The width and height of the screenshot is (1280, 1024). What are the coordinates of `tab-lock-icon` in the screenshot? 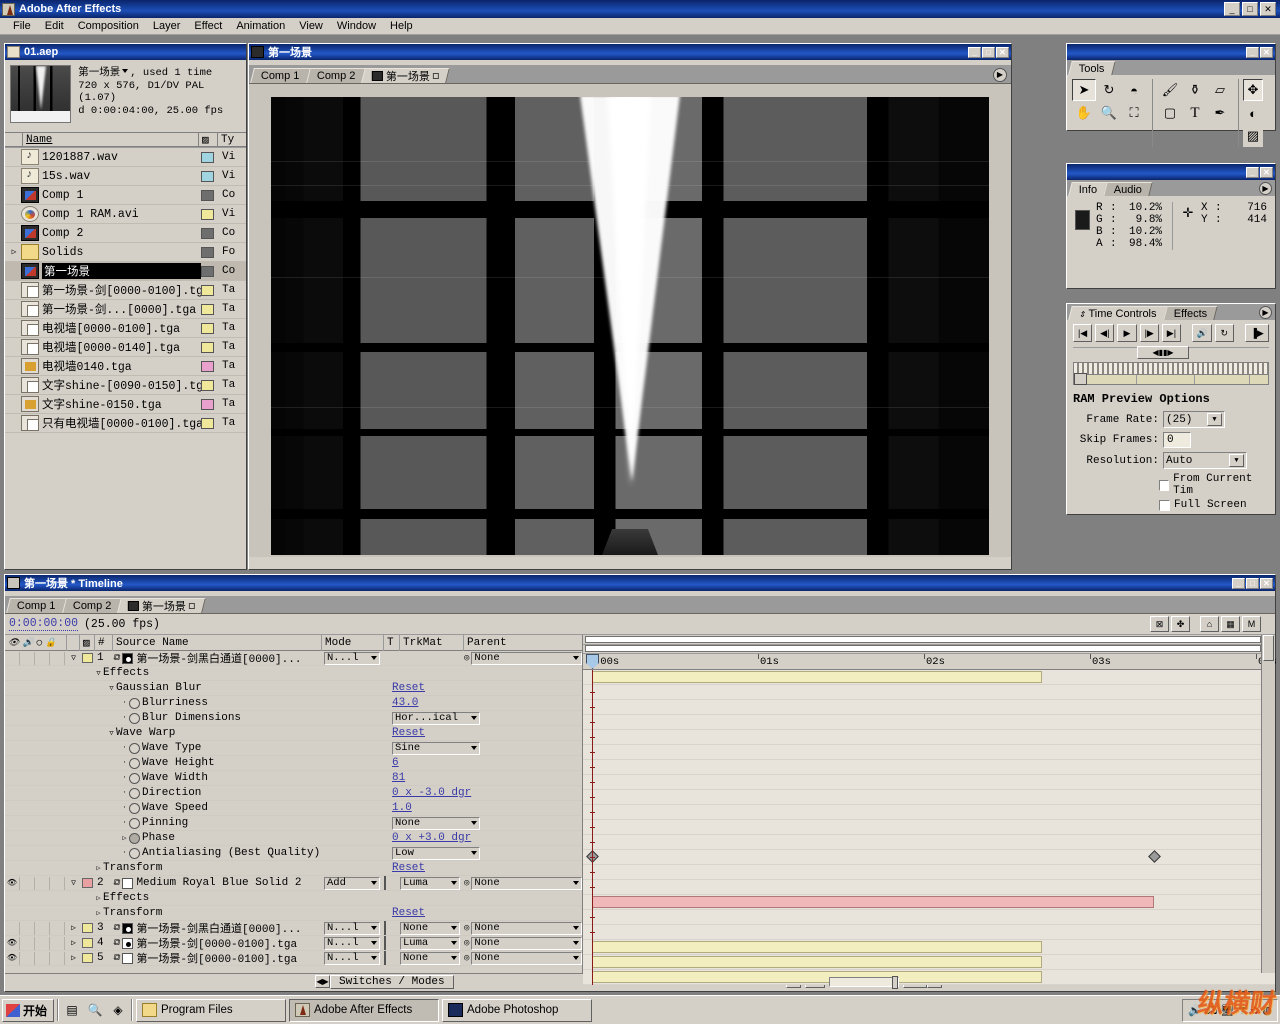 It's located at (435, 76).